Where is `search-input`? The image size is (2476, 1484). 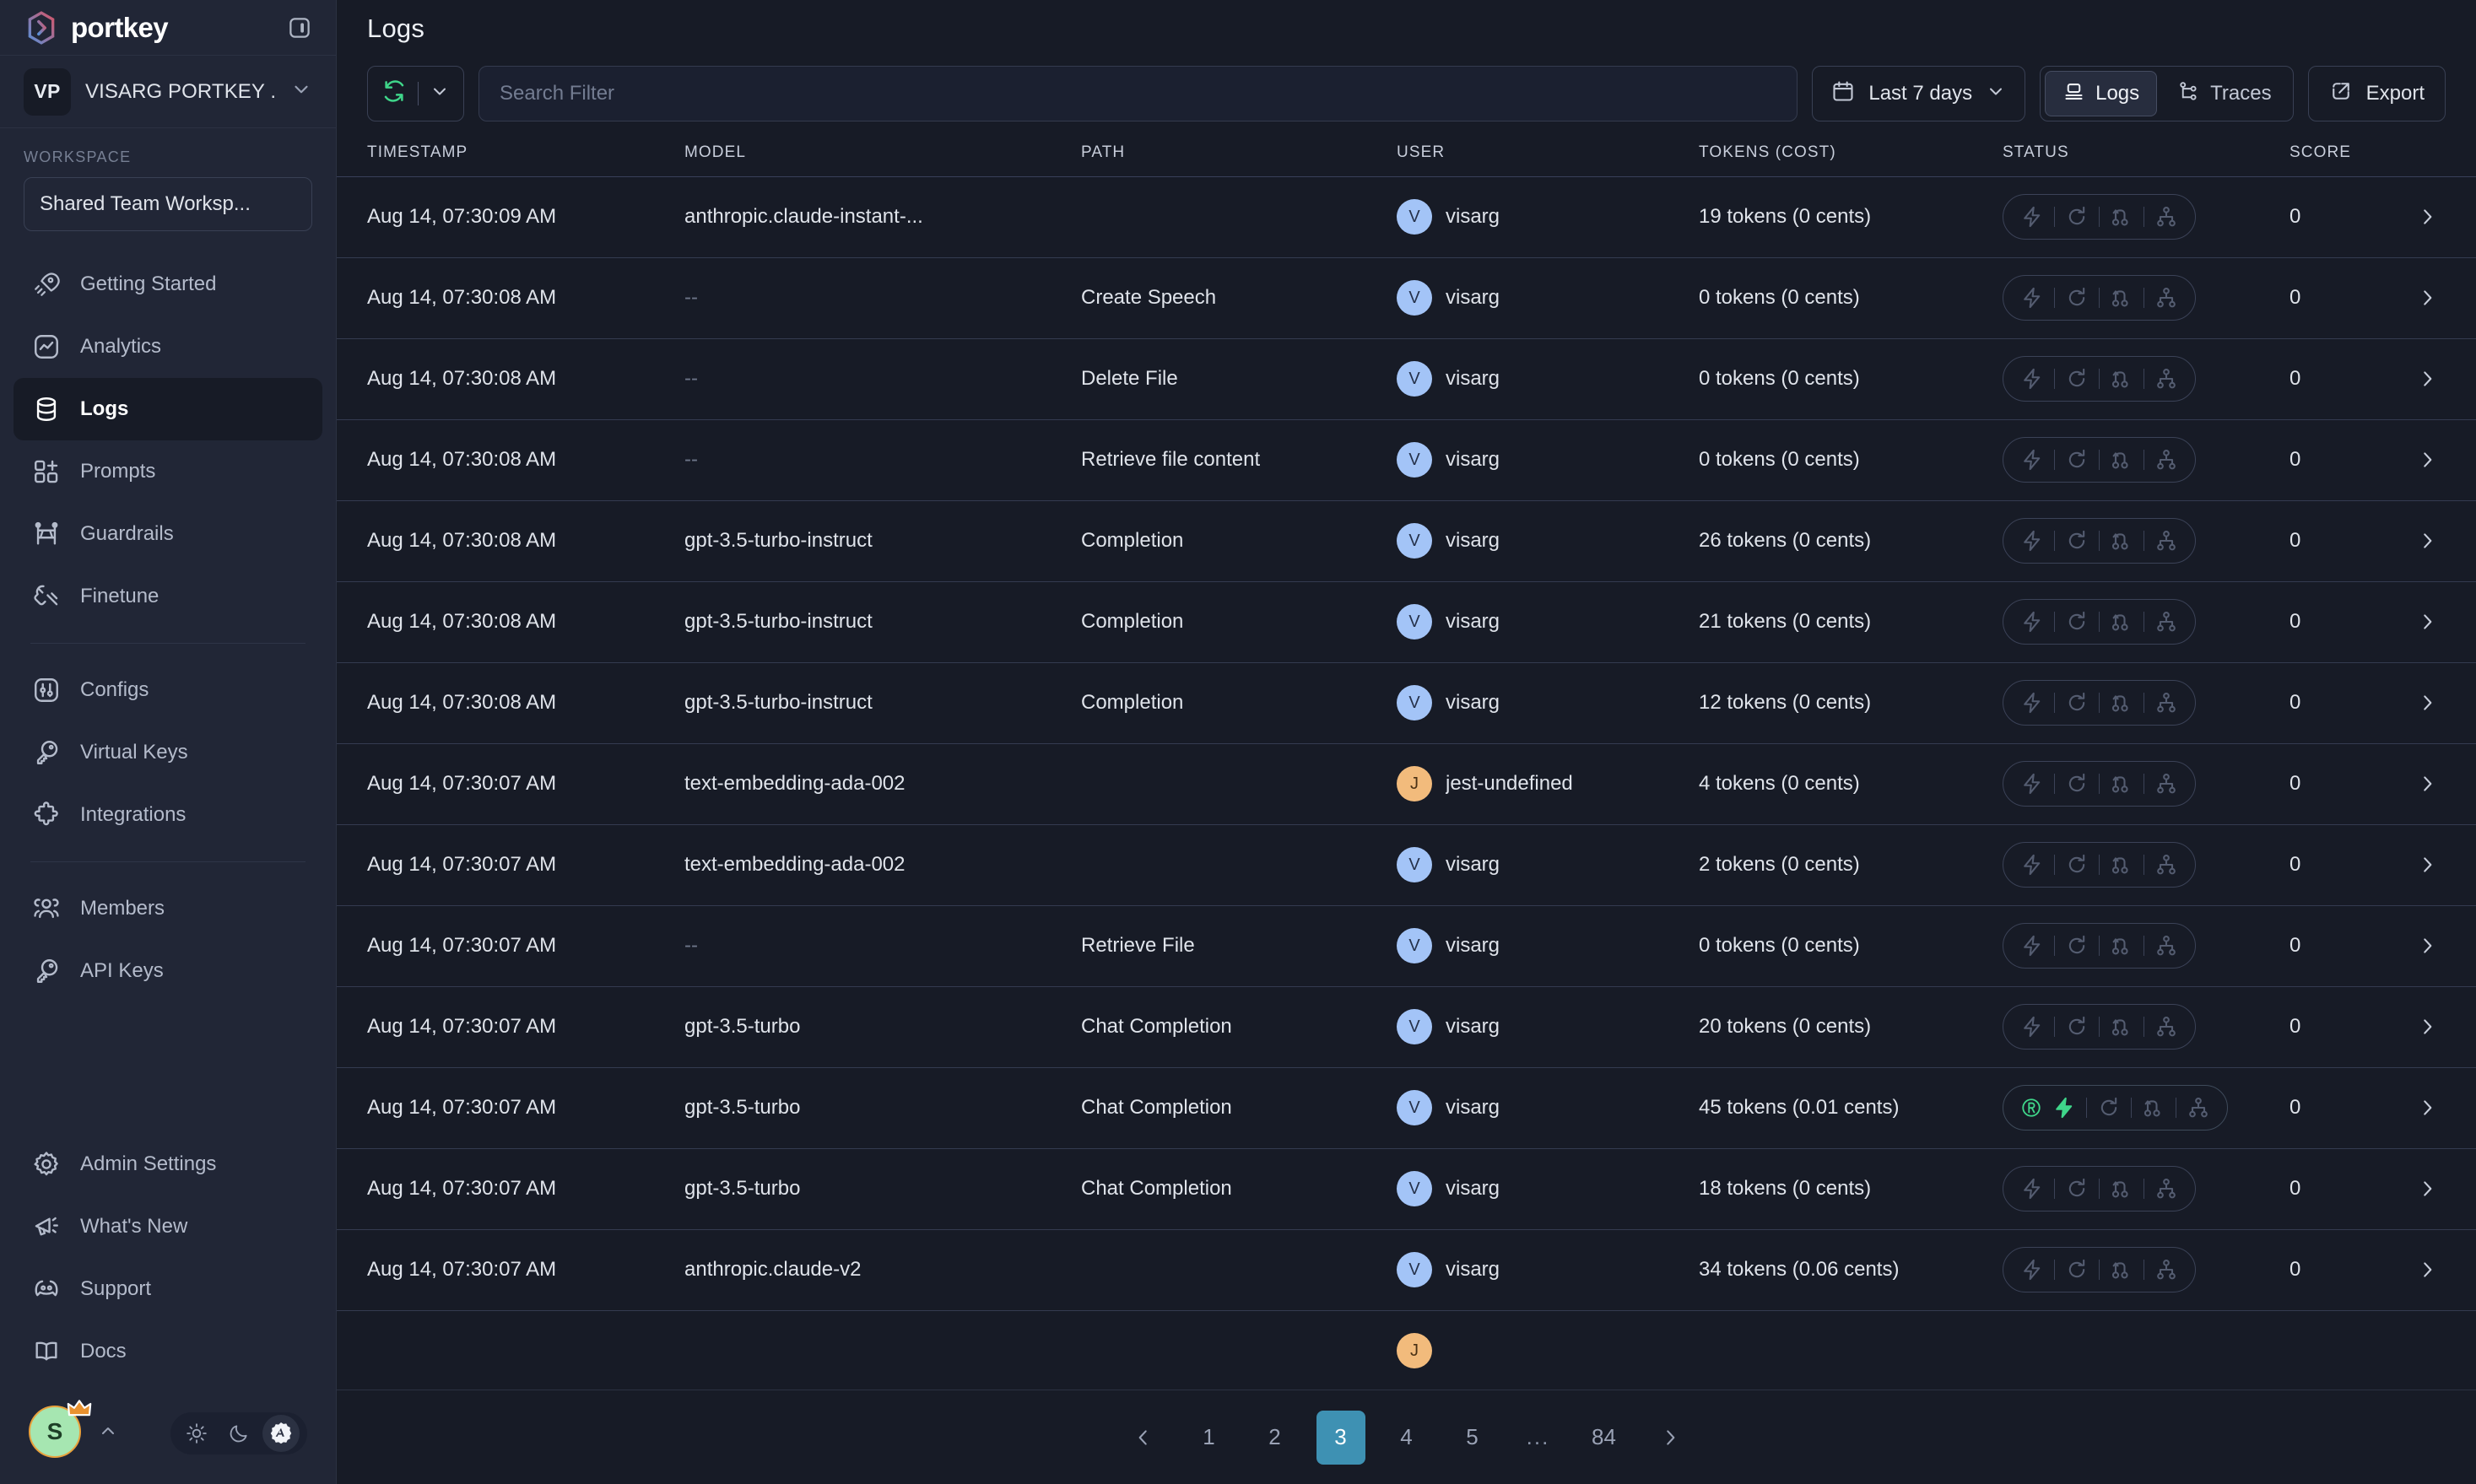
search-input is located at coordinates (1138, 93).